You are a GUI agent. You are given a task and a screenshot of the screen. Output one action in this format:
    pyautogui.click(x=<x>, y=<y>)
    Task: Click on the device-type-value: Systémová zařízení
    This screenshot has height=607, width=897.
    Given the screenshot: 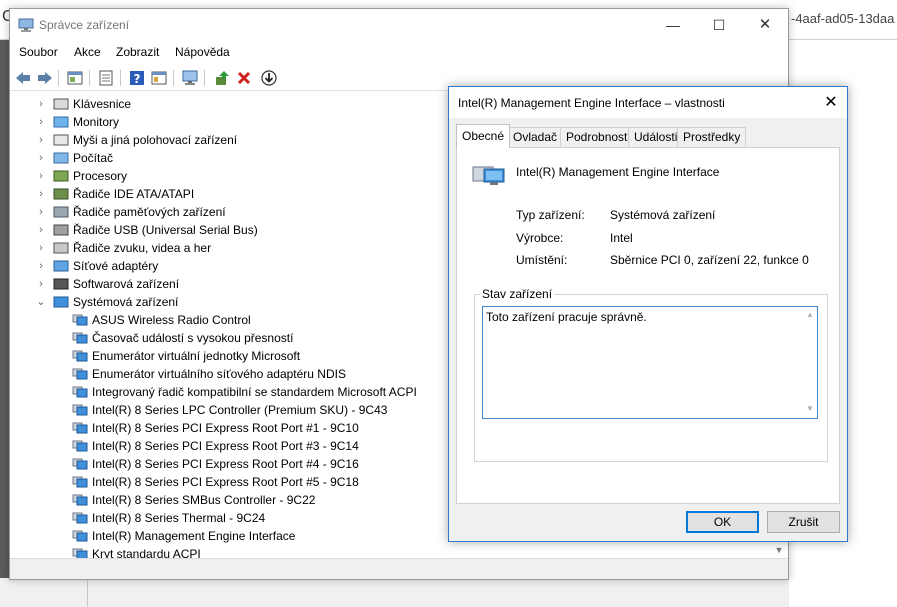 What is the action you would take?
    pyautogui.click(x=663, y=215)
    